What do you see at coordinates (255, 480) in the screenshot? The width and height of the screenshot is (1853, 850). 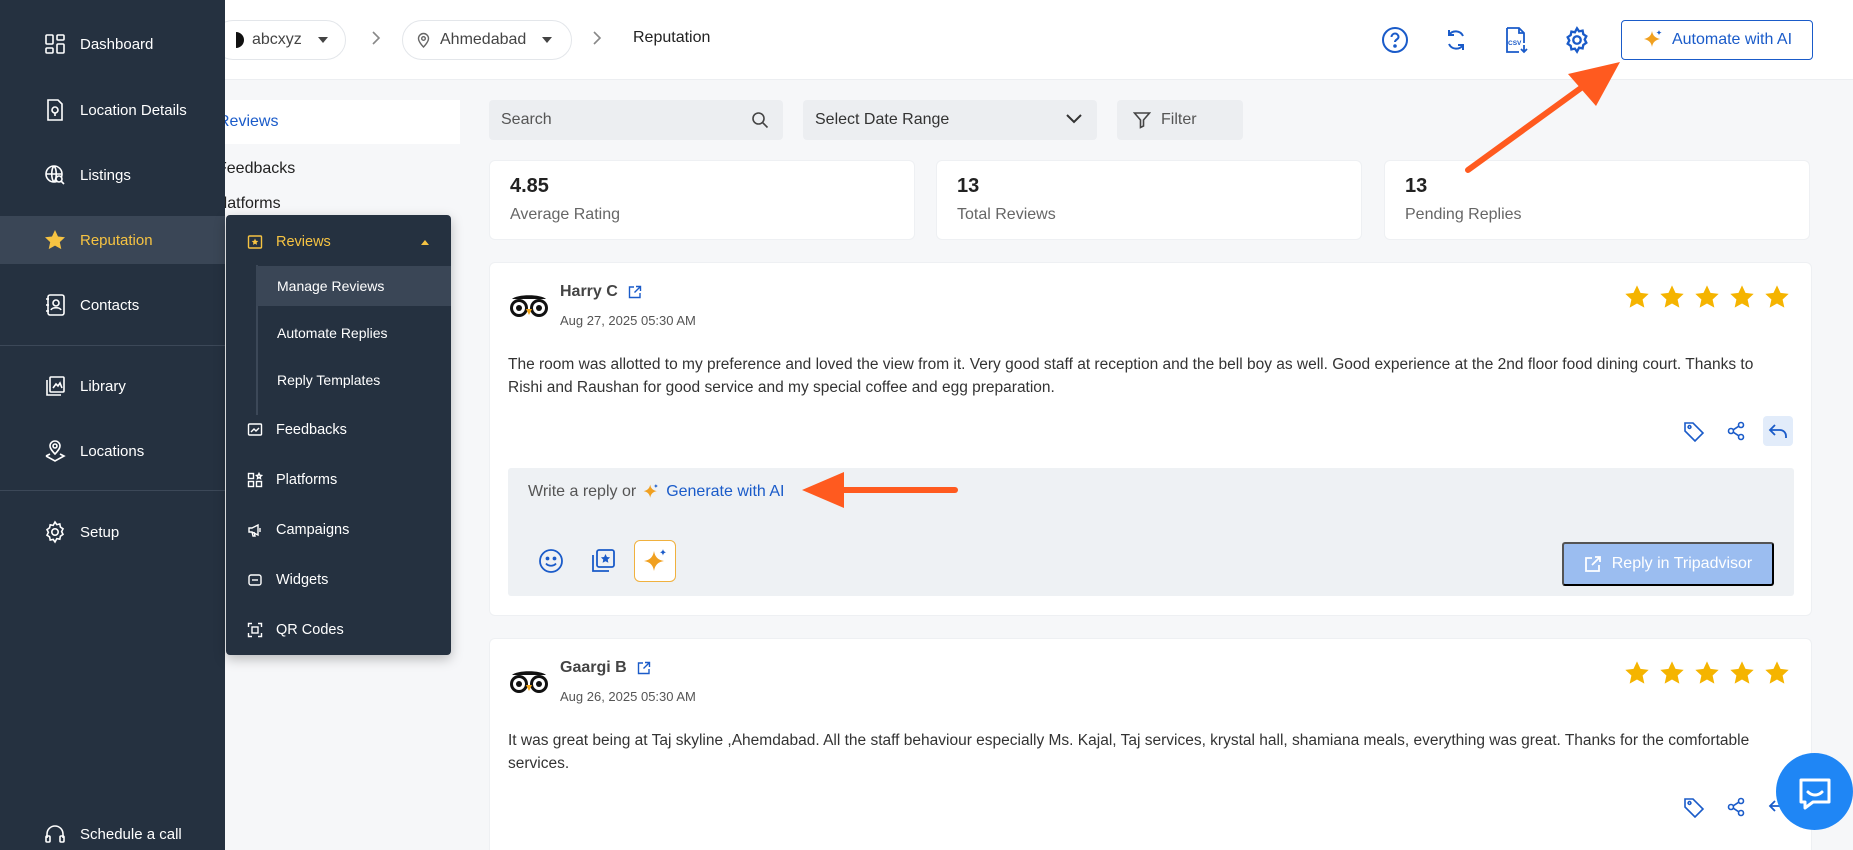 I see `platforms-icon` at bounding box center [255, 480].